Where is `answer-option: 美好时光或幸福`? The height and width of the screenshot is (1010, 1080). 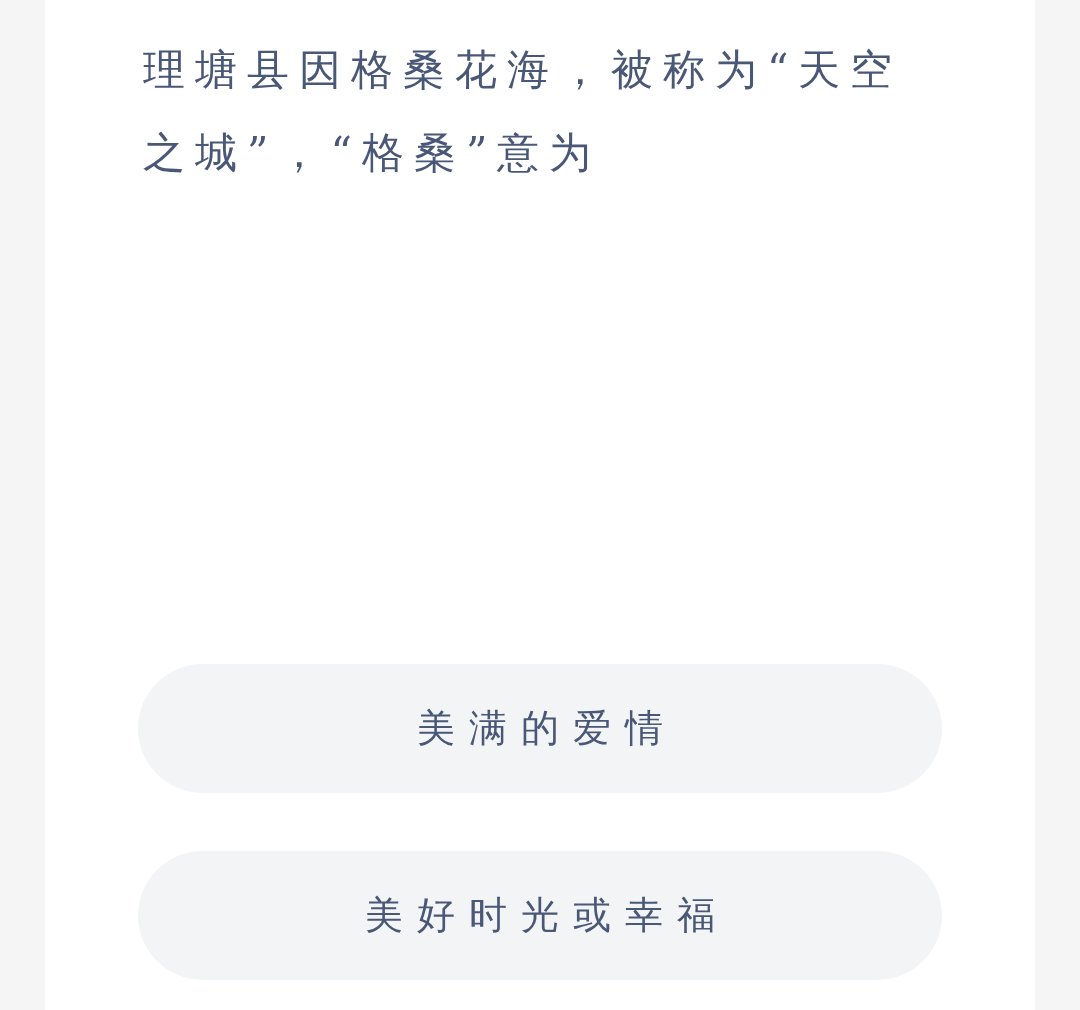 answer-option: 美好时光或幸福 is located at coordinates (540, 915).